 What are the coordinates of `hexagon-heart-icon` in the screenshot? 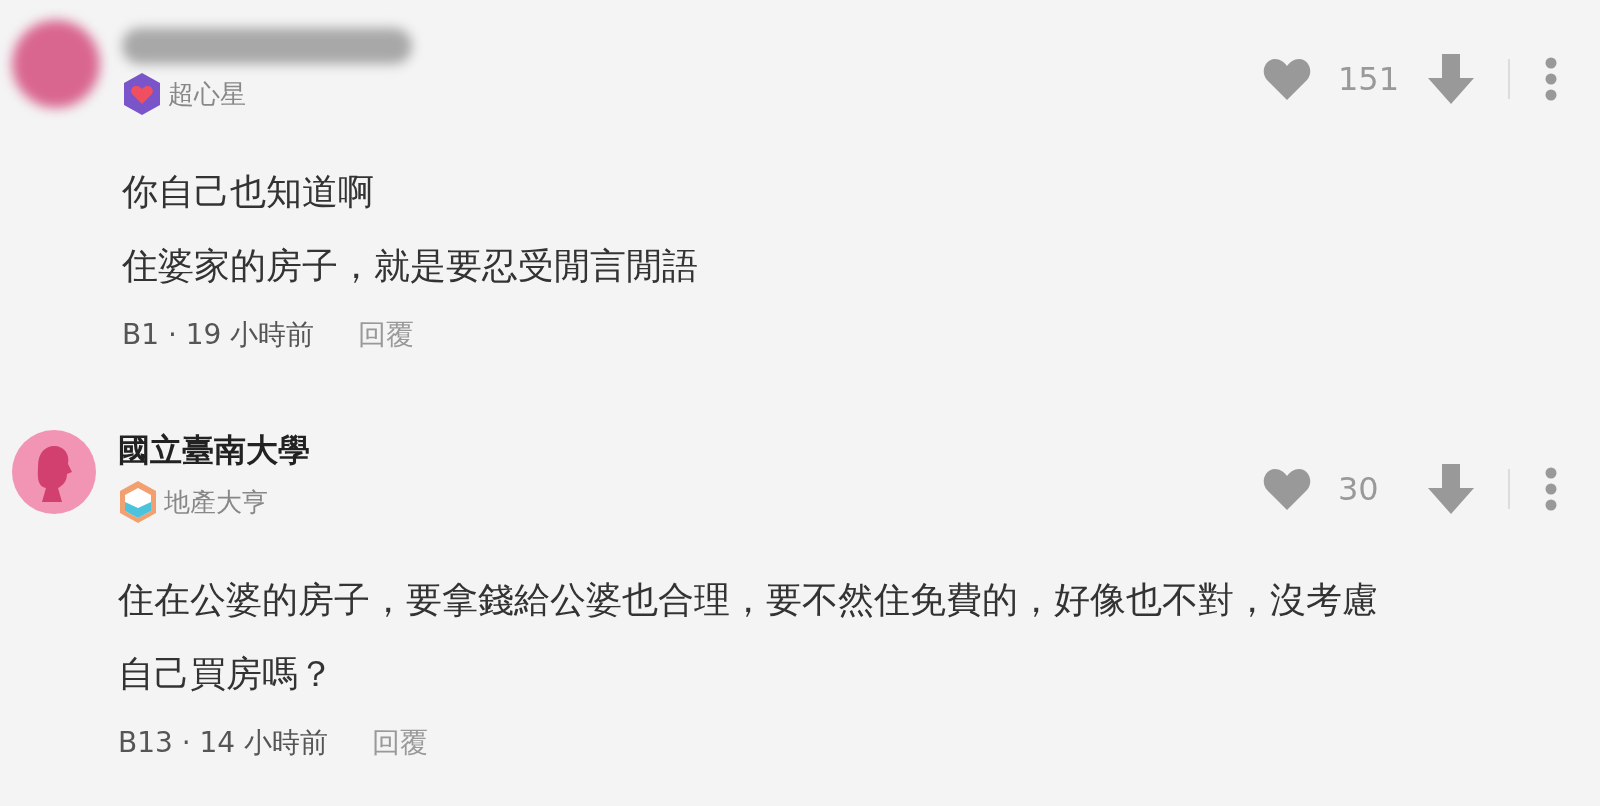 It's located at (142, 94).